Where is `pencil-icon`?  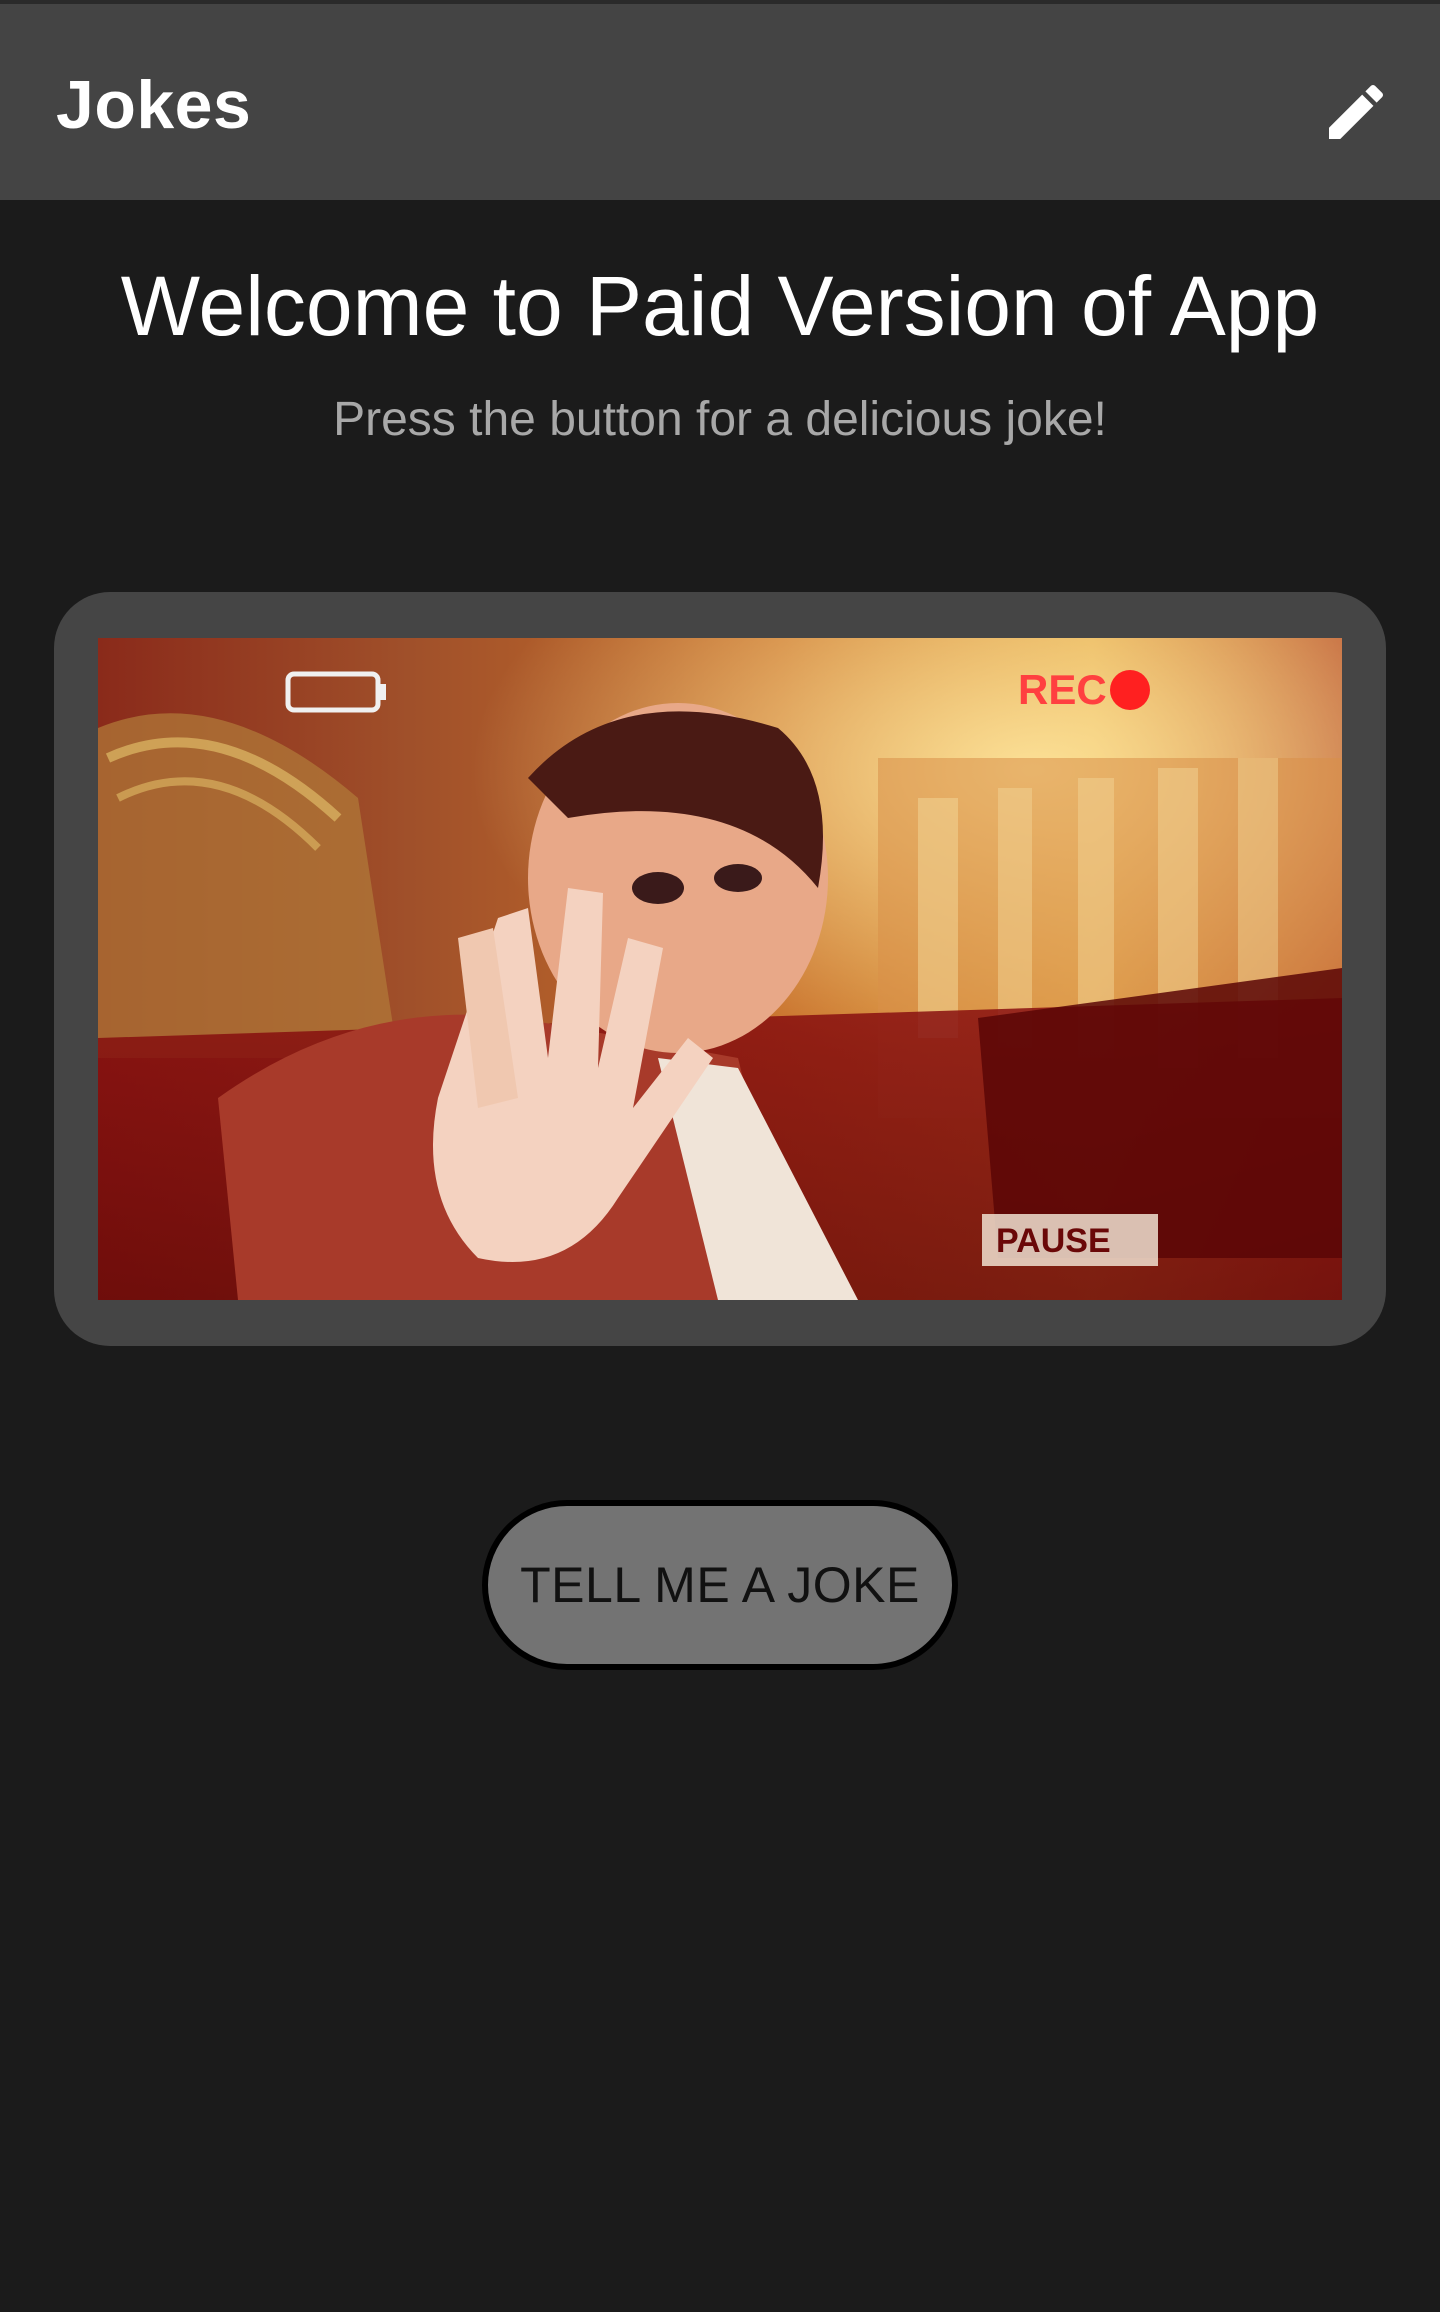
pencil-icon is located at coordinates (1356, 111).